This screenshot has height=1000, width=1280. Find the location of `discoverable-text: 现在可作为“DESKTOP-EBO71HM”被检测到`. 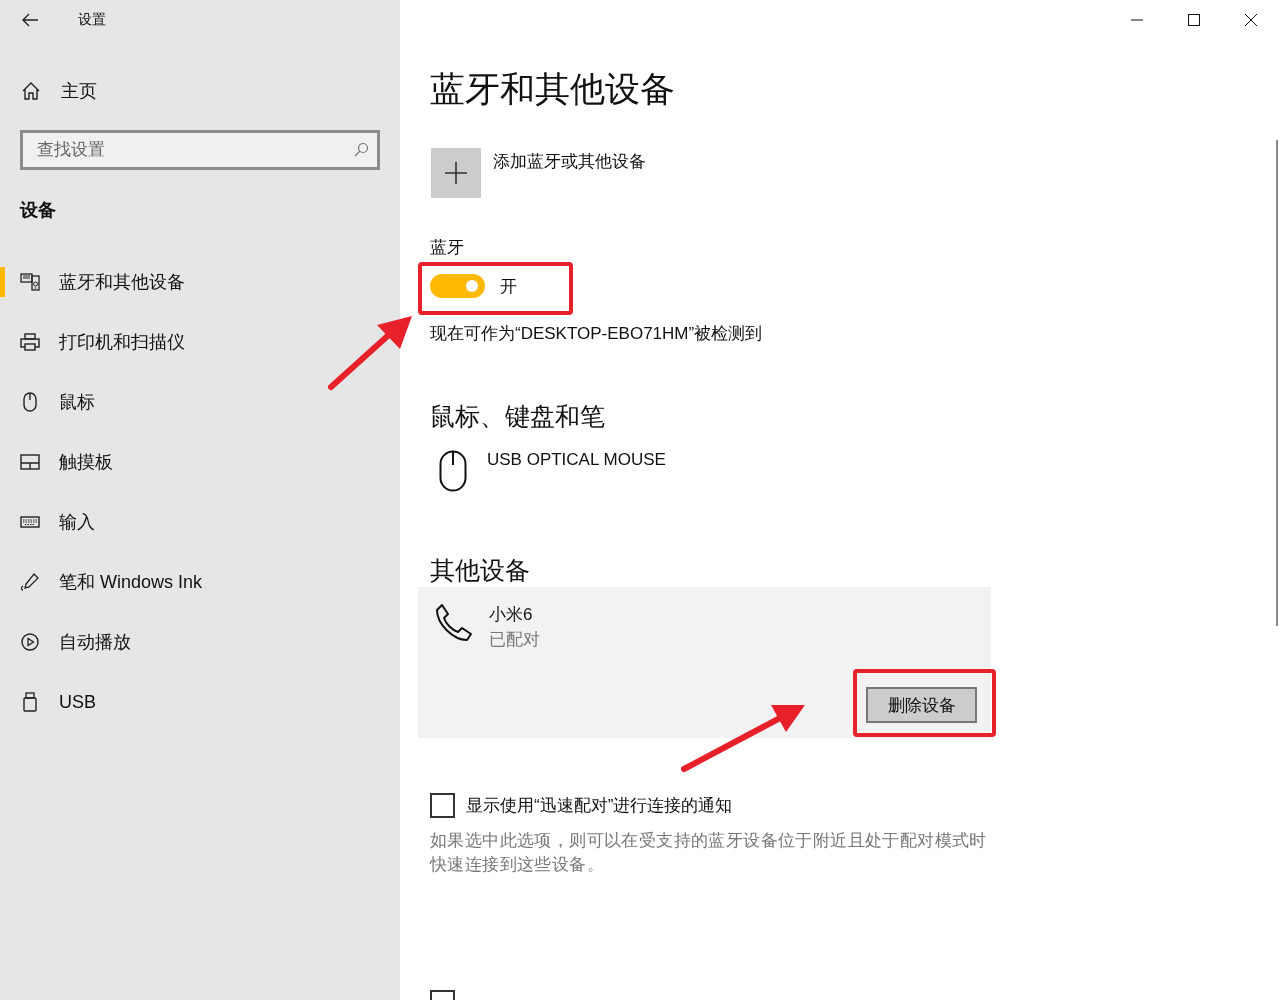

discoverable-text: 现在可作为“DESKTOP-EBO71HM”被检测到 is located at coordinates (597, 334).